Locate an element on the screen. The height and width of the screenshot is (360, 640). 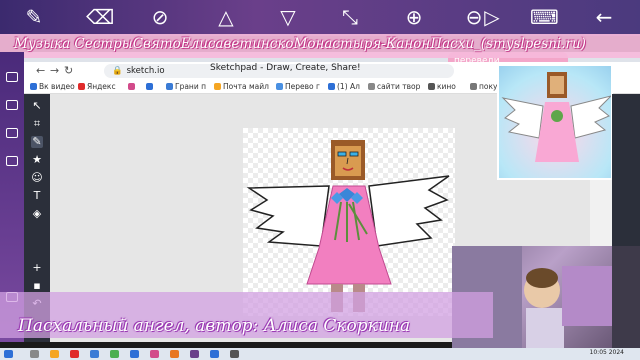
preview-bouquet is located at coordinates (557, 116).